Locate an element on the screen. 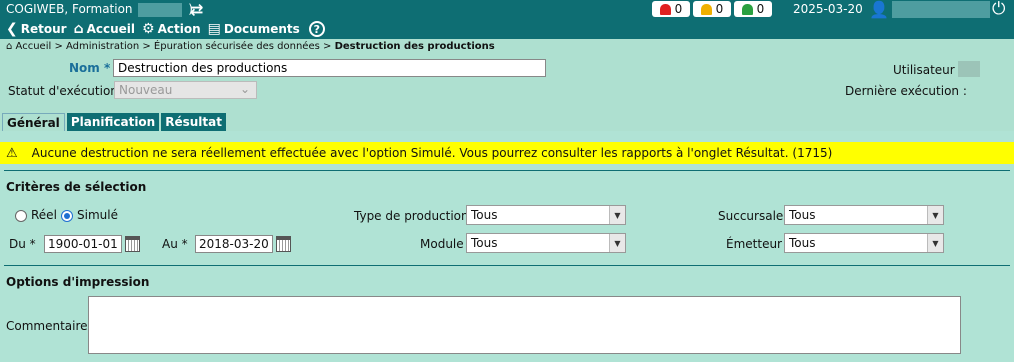 Image resolution: width=1014 pixels, height=362 pixels. tab-general: Général is located at coordinates (33, 122).